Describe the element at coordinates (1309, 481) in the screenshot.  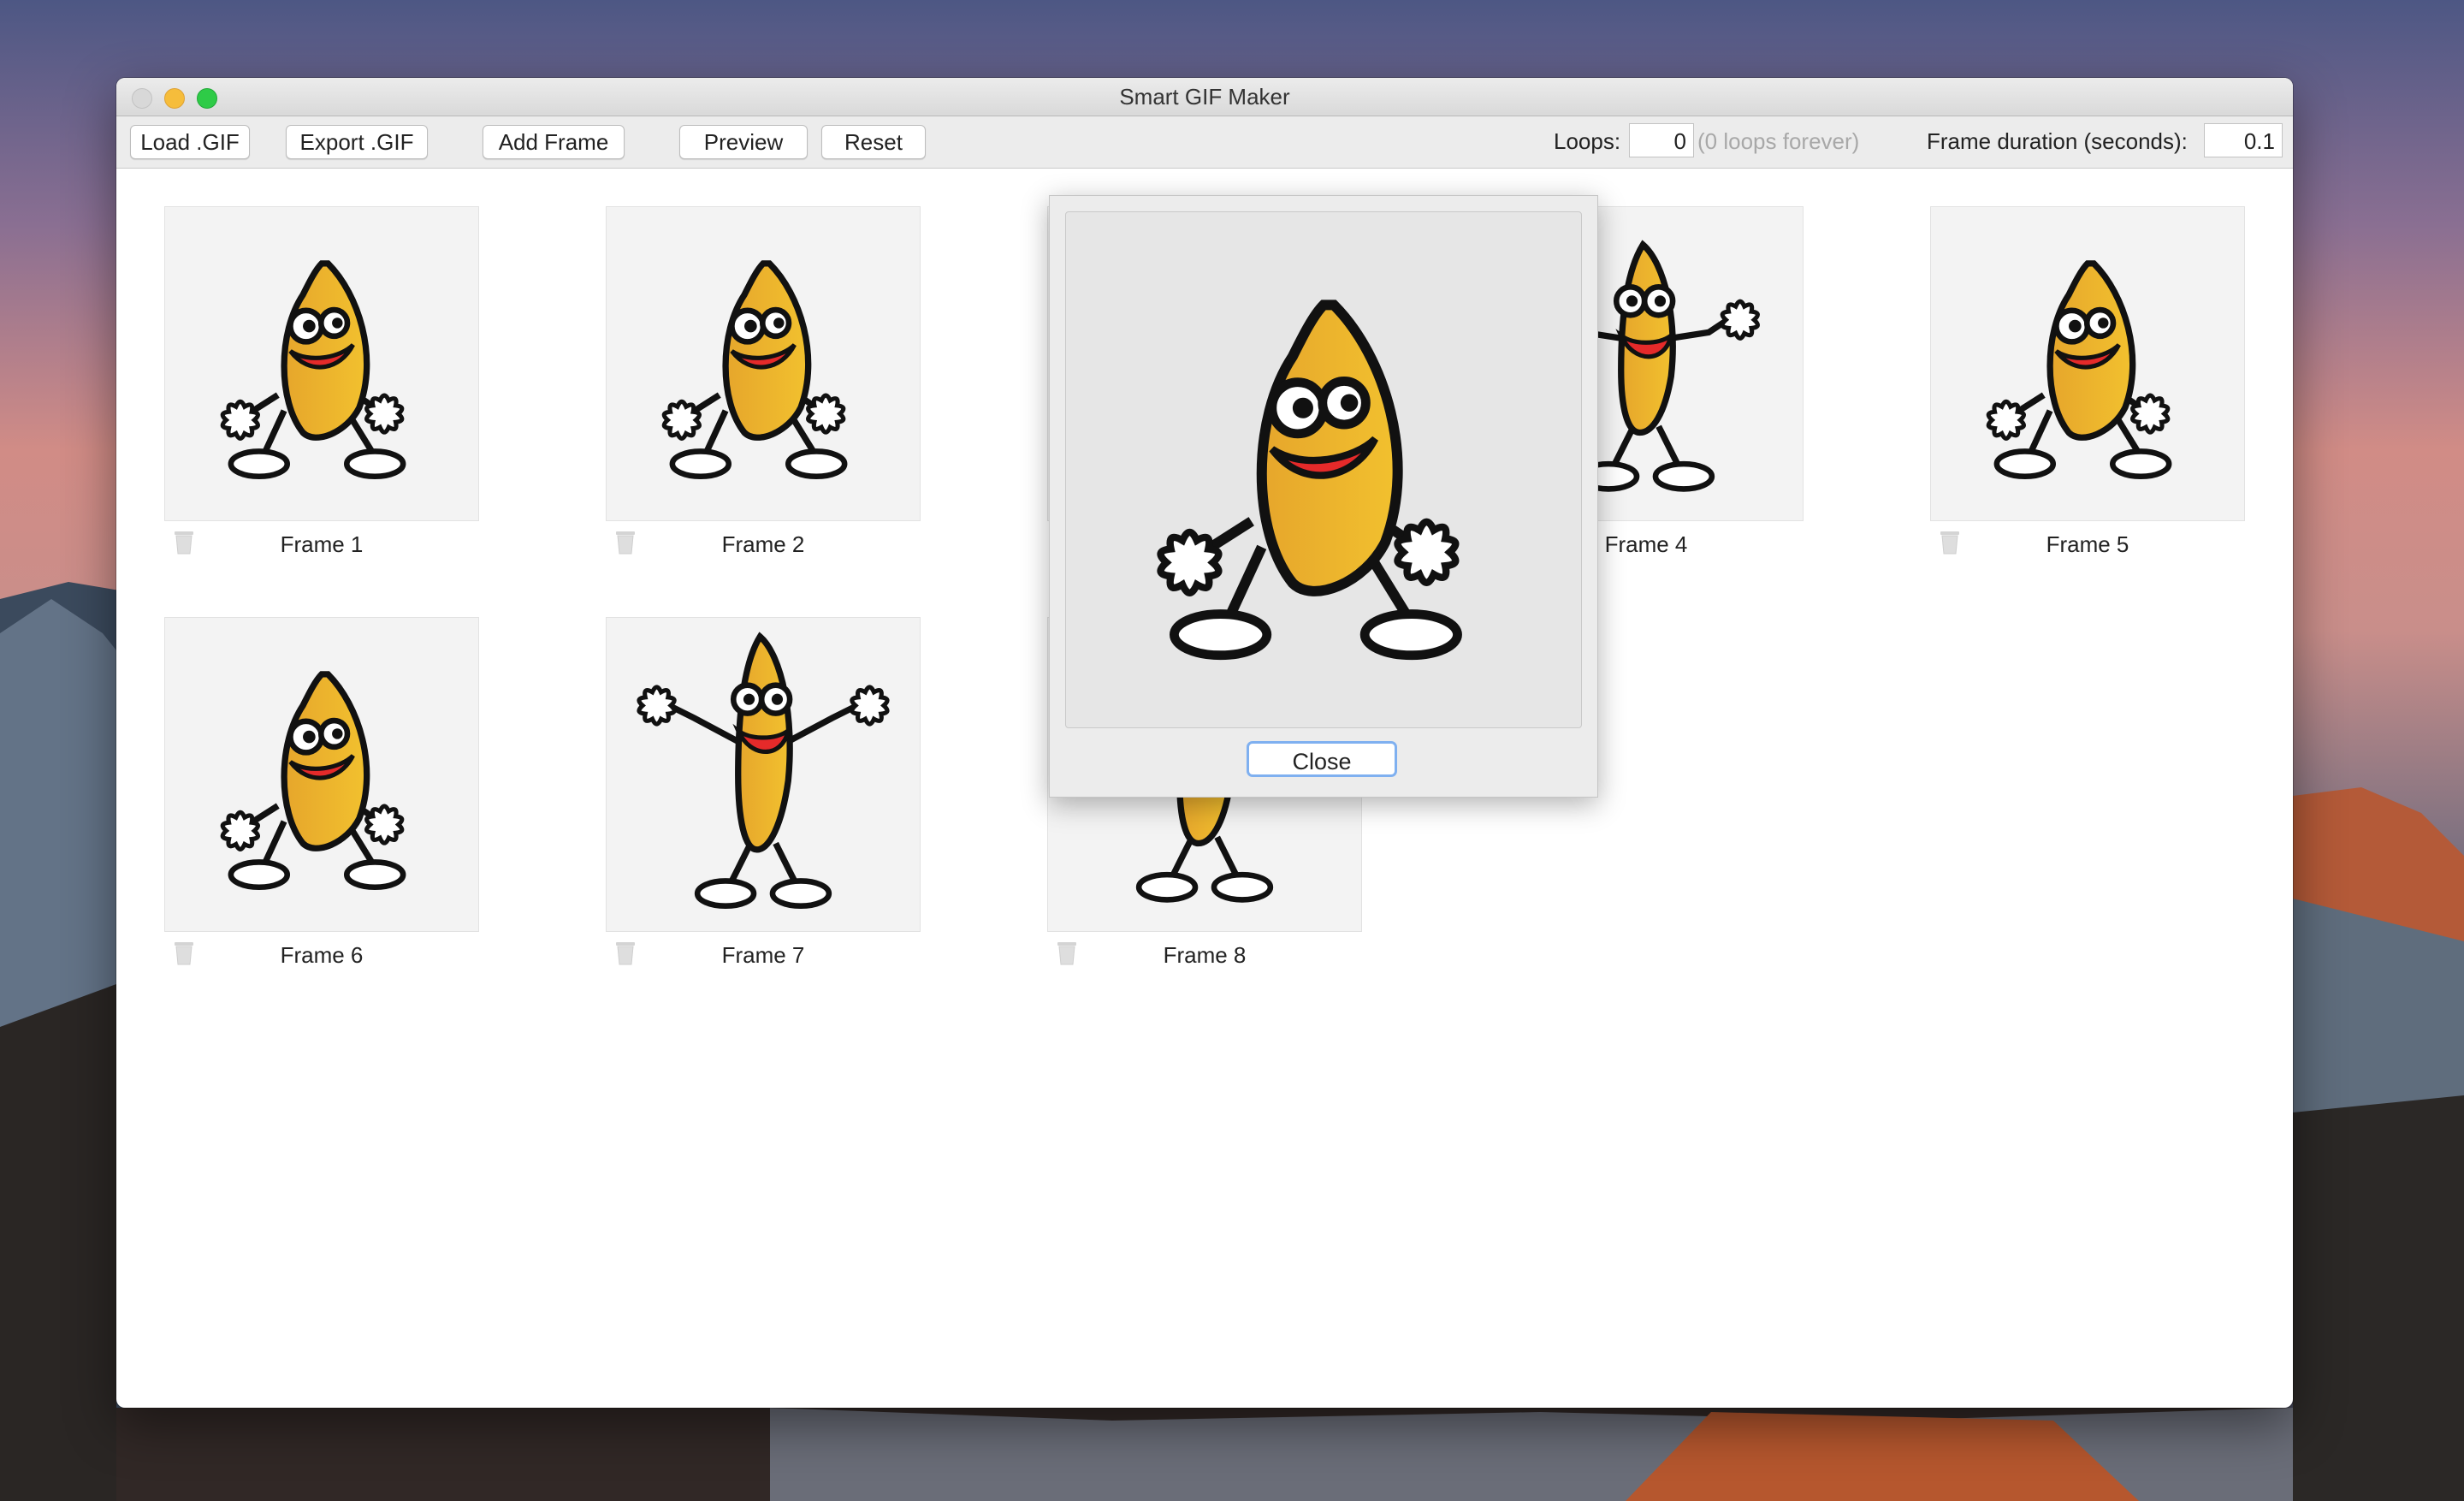
I see `preview-banana-image` at that location.